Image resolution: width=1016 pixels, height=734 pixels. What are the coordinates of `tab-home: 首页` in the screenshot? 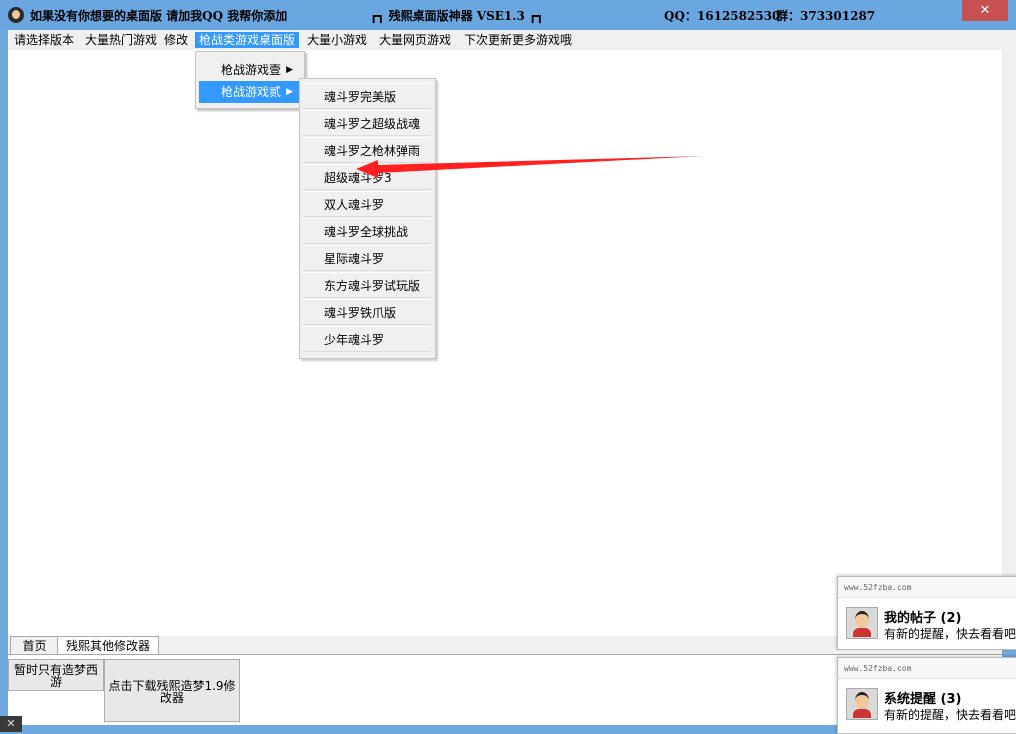 It's located at (34, 645).